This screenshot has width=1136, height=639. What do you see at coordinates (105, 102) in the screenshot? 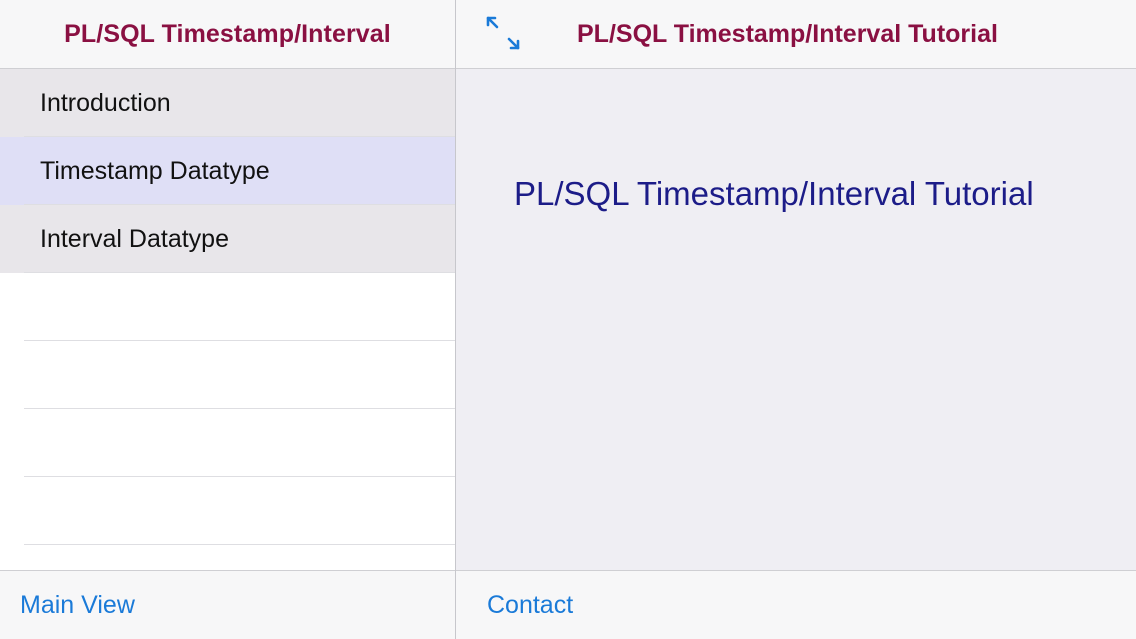
I see `list-item-label: Introduction` at bounding box center [105, 102].